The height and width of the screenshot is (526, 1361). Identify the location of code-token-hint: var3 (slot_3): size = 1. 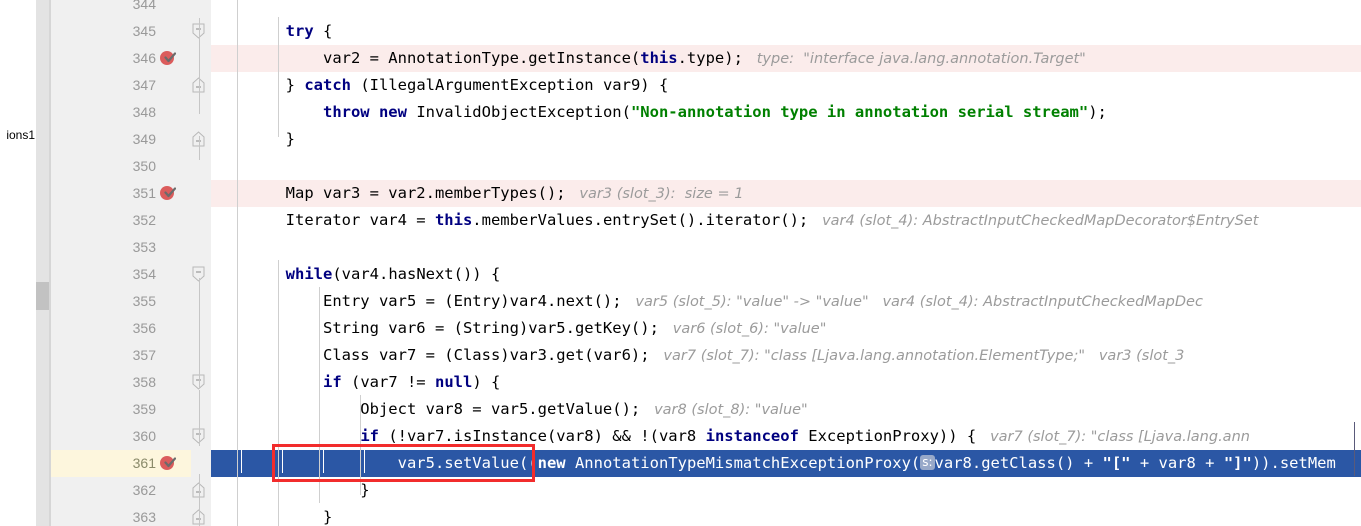
(654, 194).